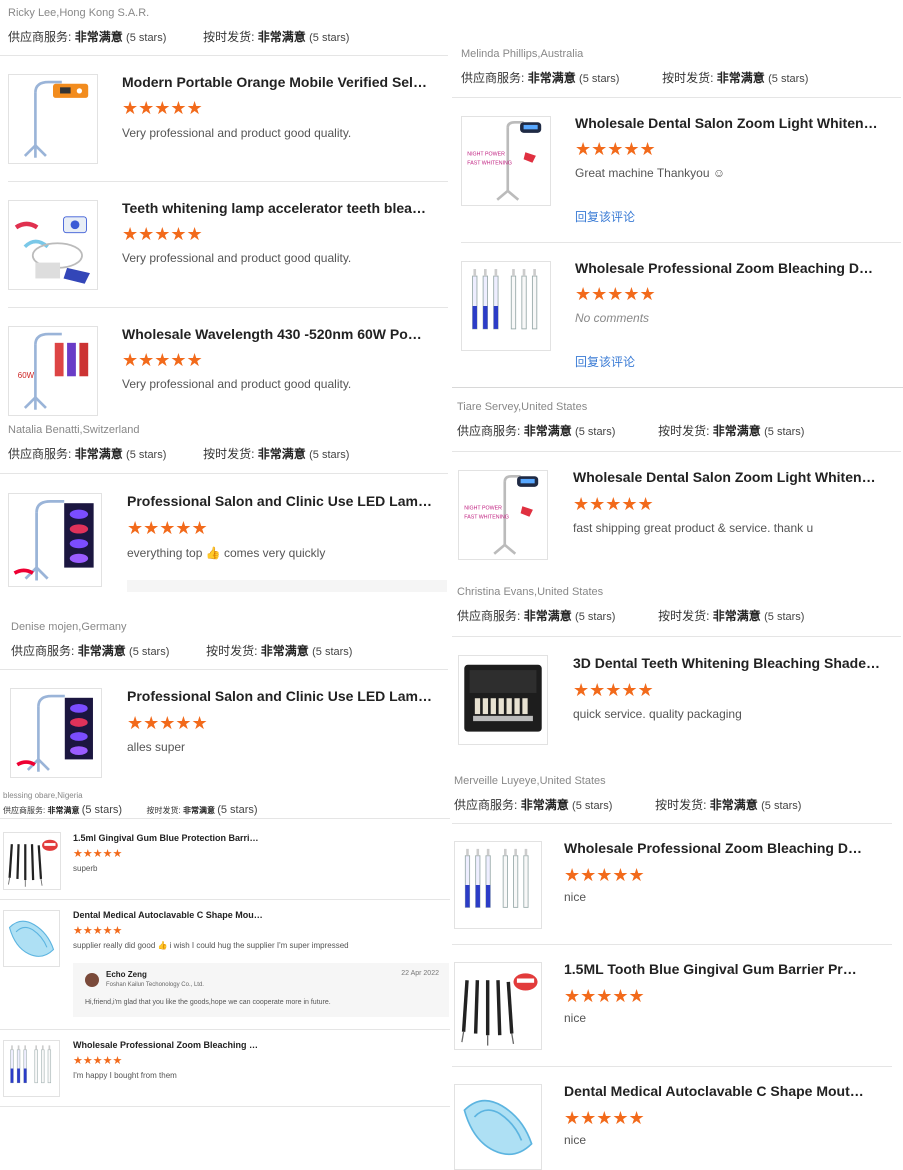 Image resolution: width=903 pixels, height=1170 pixels. What do you see at coordinates (85, 868) in the screenshot?
I see `review-comment: superb` at bounding box center [85, 868].